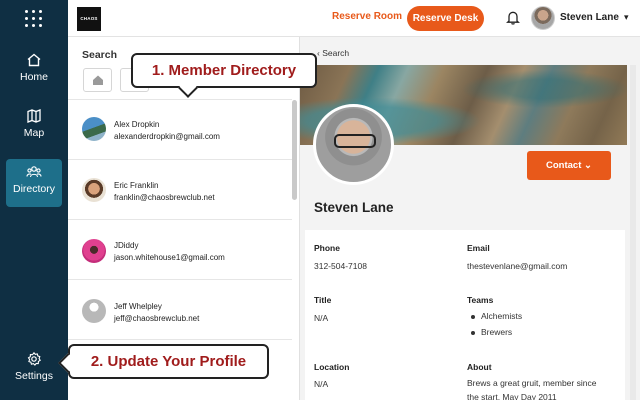 This screenshot has width=640, height=400. What do you see at coordinates (180, 310) in the screenshot?
I see `list-item: Jeff Whelpley jeff@chaosbrewclub.net` at bounding box center [180, 310].